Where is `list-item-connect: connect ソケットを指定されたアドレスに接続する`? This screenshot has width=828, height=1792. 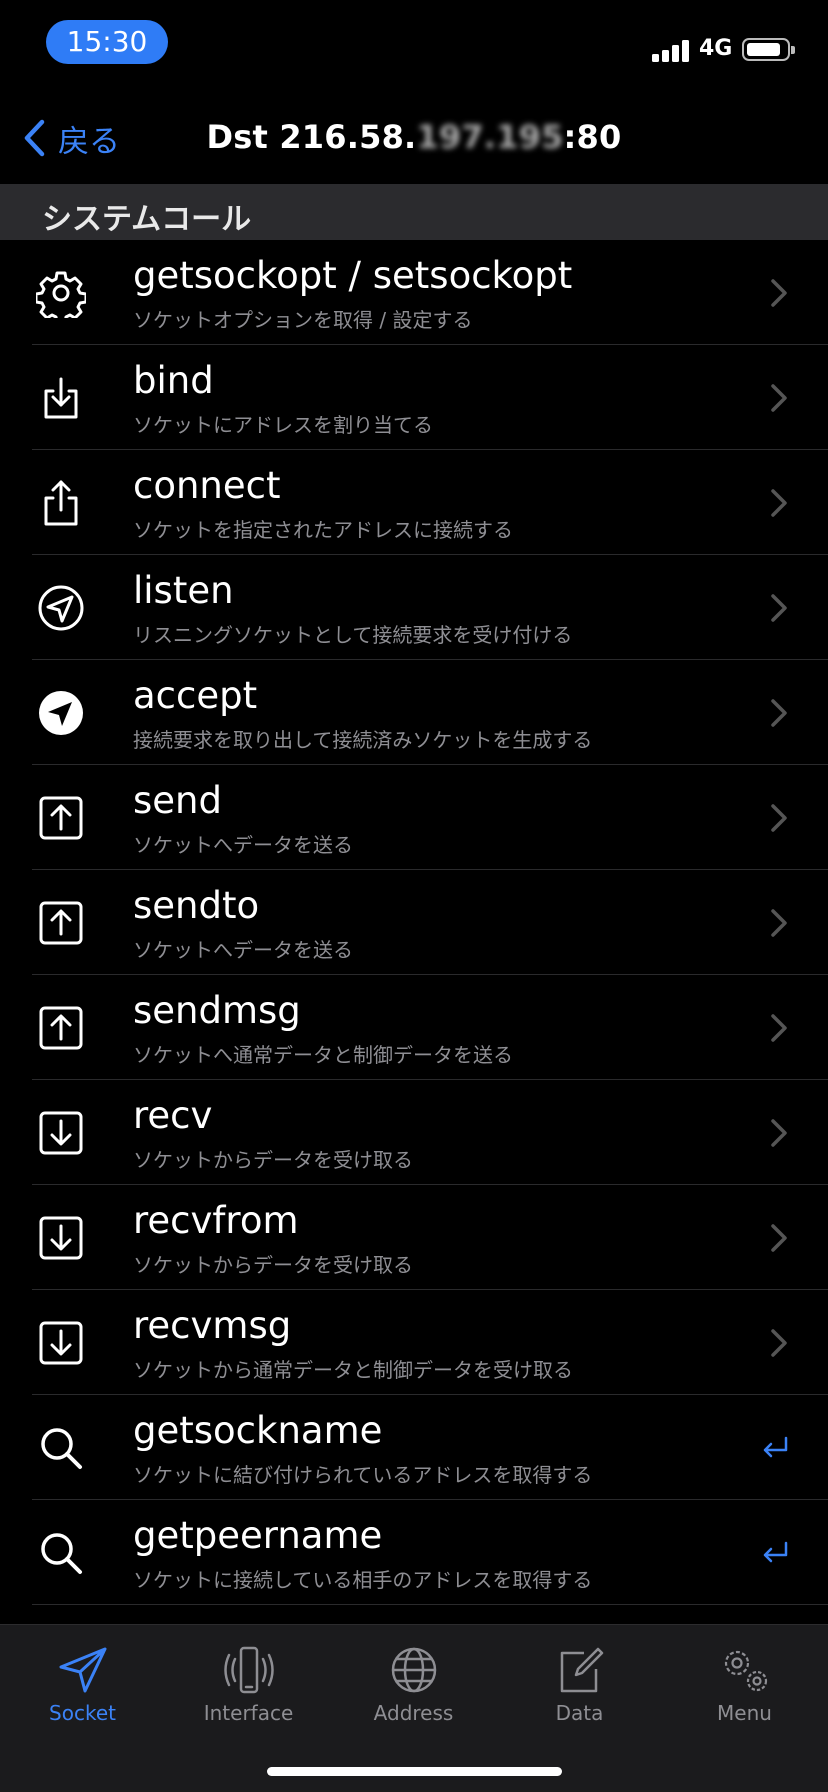
list-item-connect: connect ソケットを指定されたアドレスに接続する is located at coordinates (414, 502).